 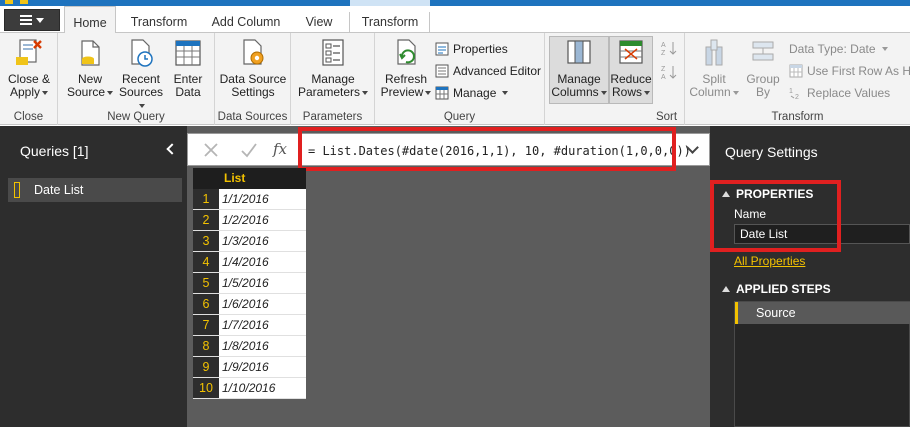 I want to click on row-number: 9, so click(x=206, y=367).